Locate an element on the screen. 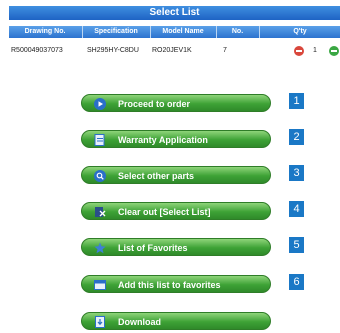 This screenshot has height=333, width=340. cell-qty: 1 is located at coordinates (315, 50).